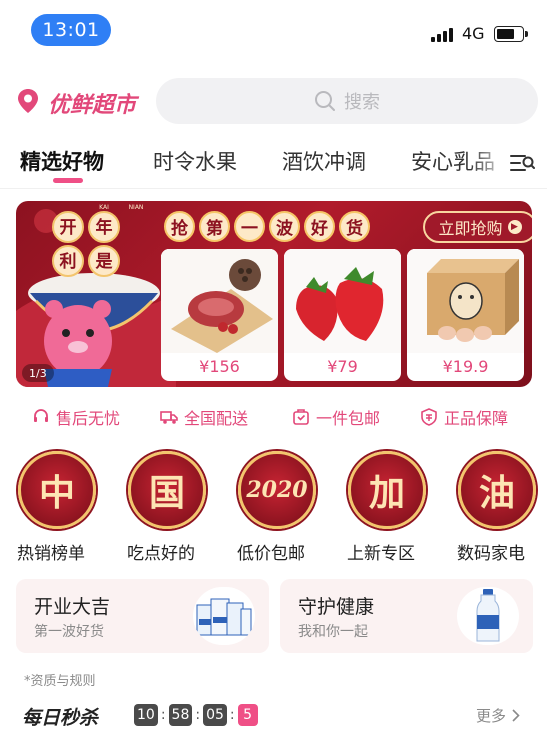  Describe the element at coordinates (51, 554) in the screenshot. I see `category-label: 热销榜单` at that location.